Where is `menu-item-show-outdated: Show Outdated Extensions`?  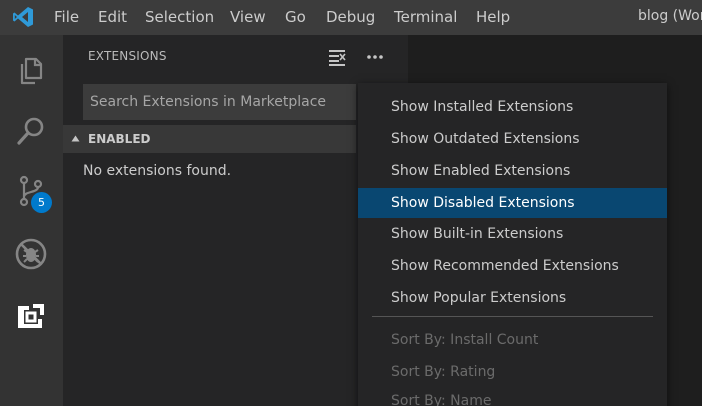
menu-item-show-outdated: Show Outdated Extensions is located at coordinates (512, 139).